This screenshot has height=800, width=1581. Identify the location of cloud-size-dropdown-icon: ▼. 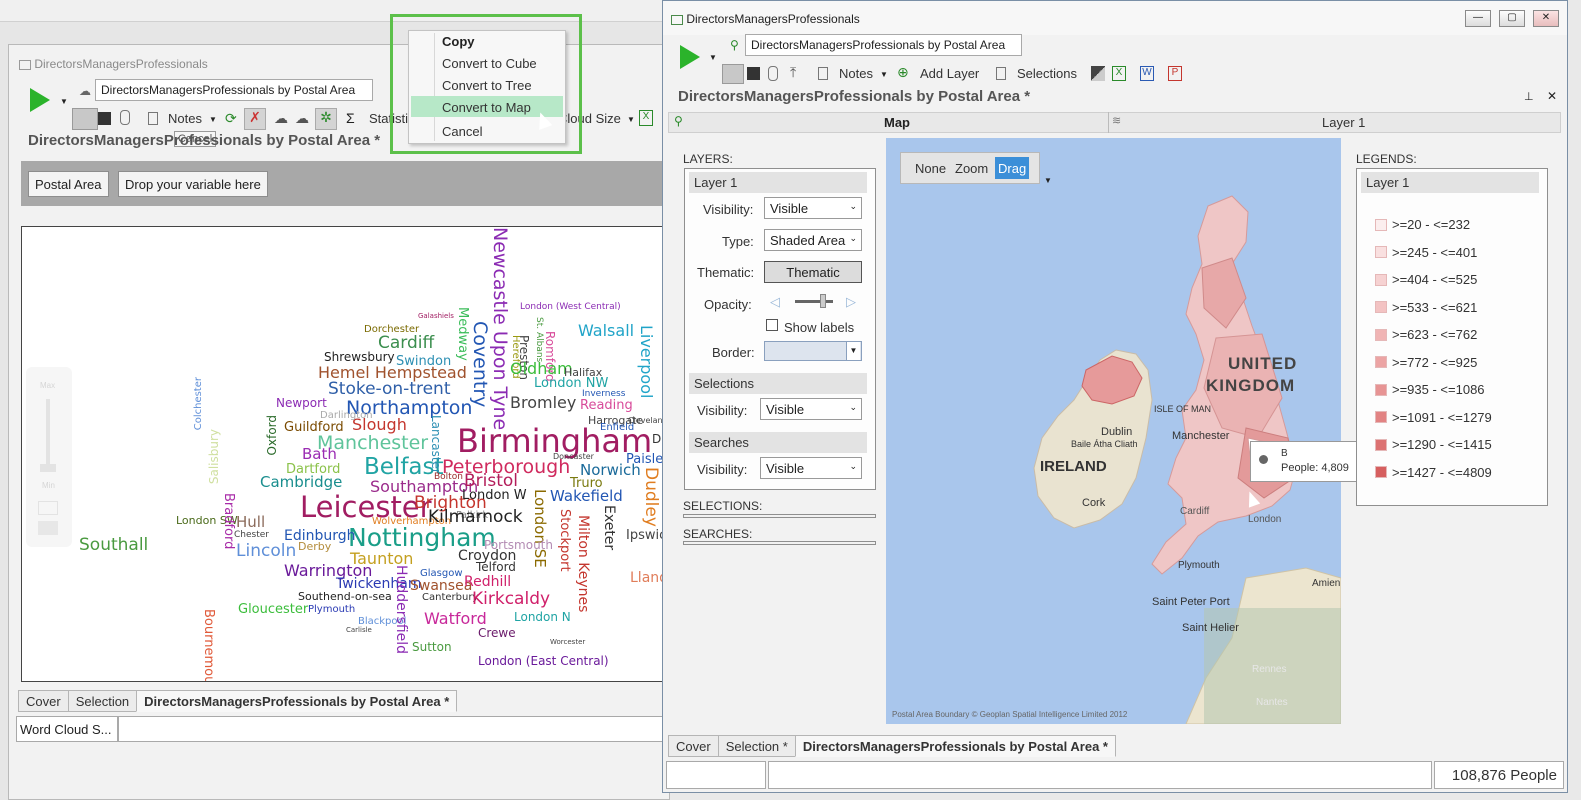
(631, 119).